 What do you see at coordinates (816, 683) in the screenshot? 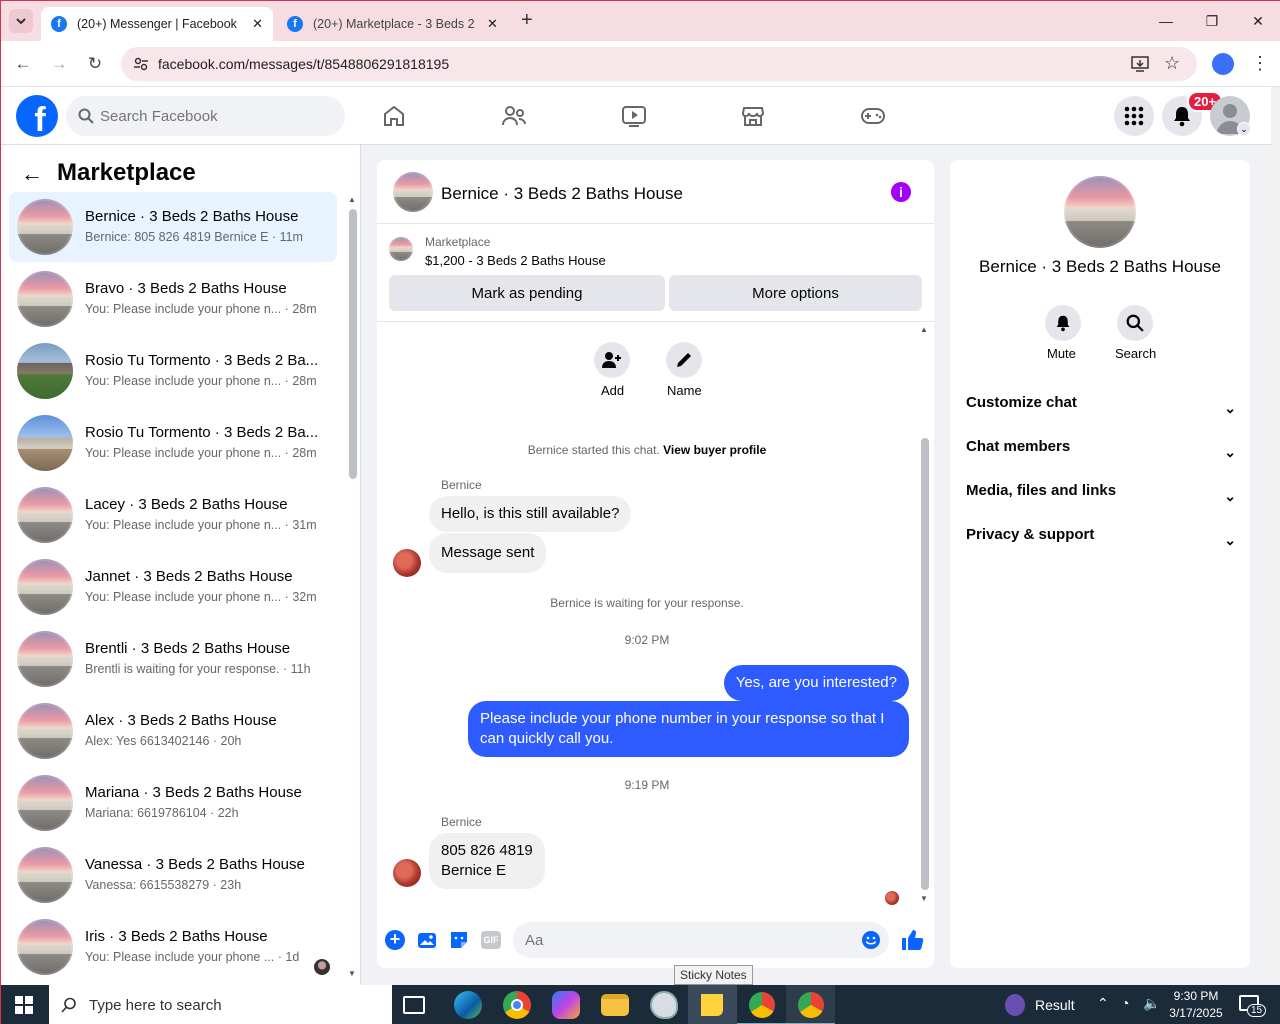
I see `outgoing-message: Yes, are you interested?` at bounding box center [816, 683].